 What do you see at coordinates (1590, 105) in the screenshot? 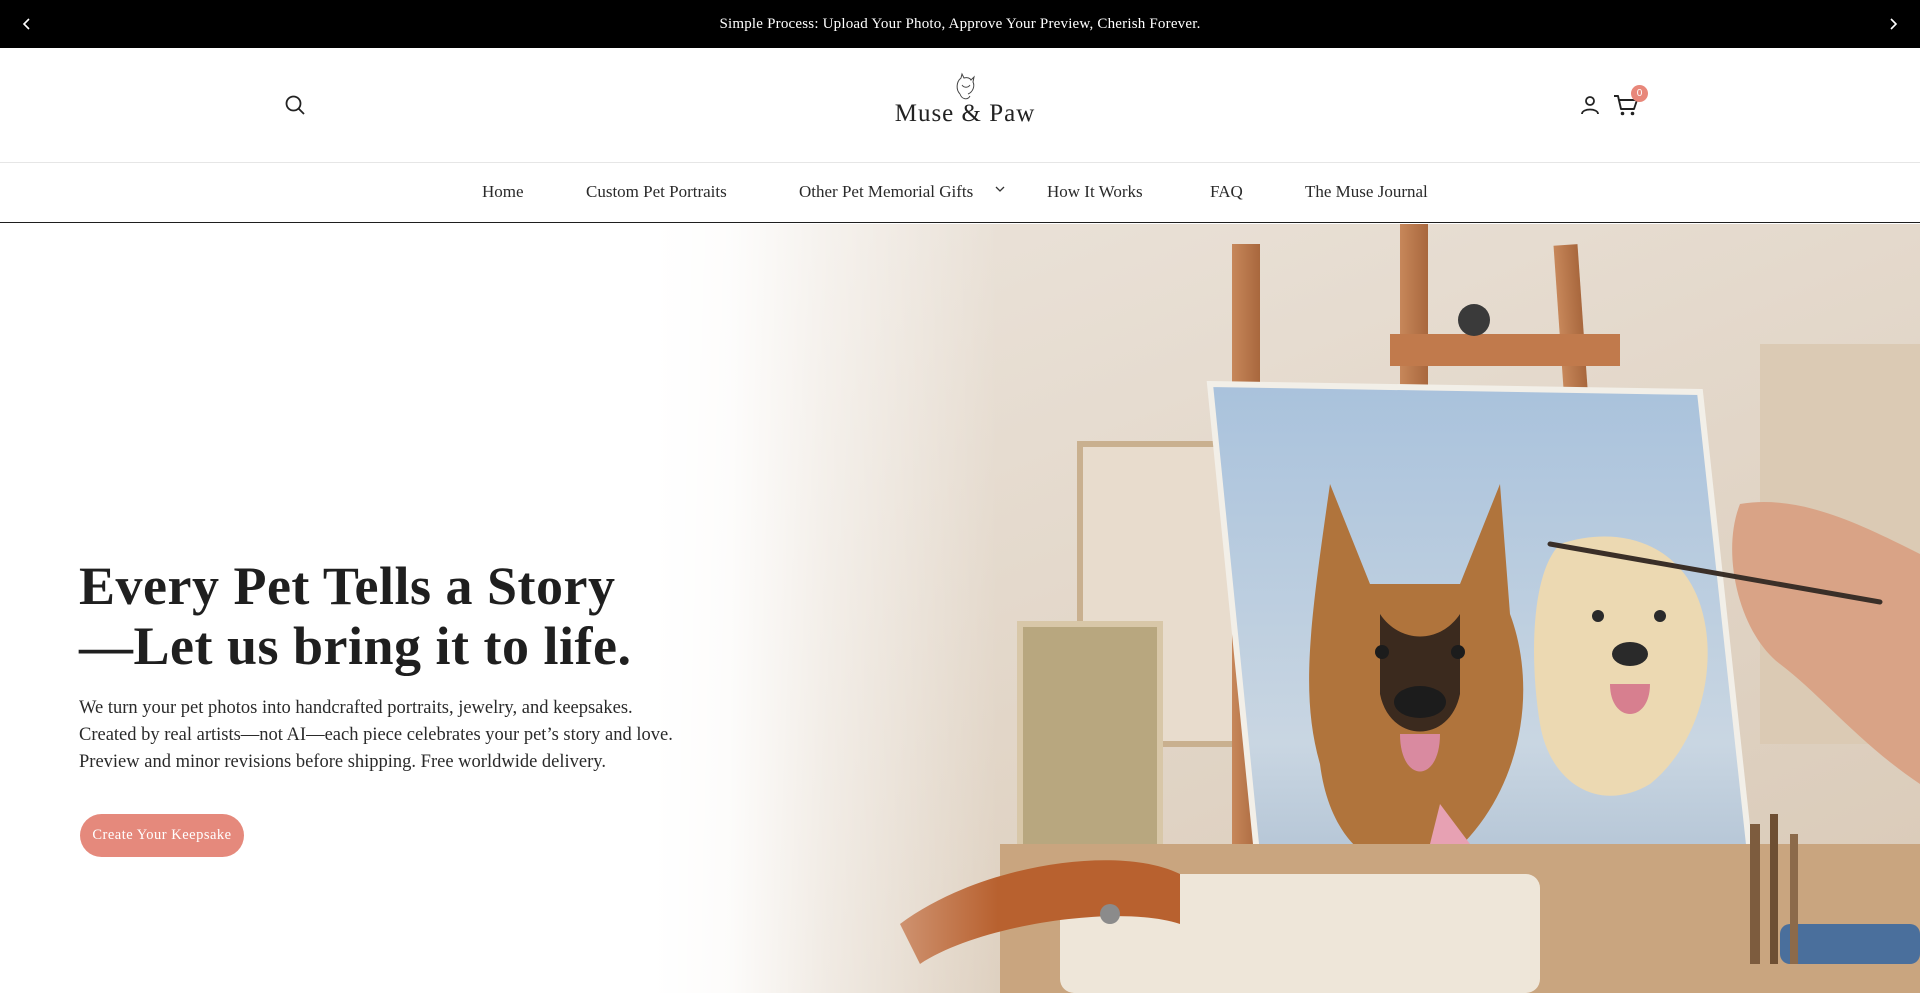
I see `user-icon` at bounding box center [1590, 105].